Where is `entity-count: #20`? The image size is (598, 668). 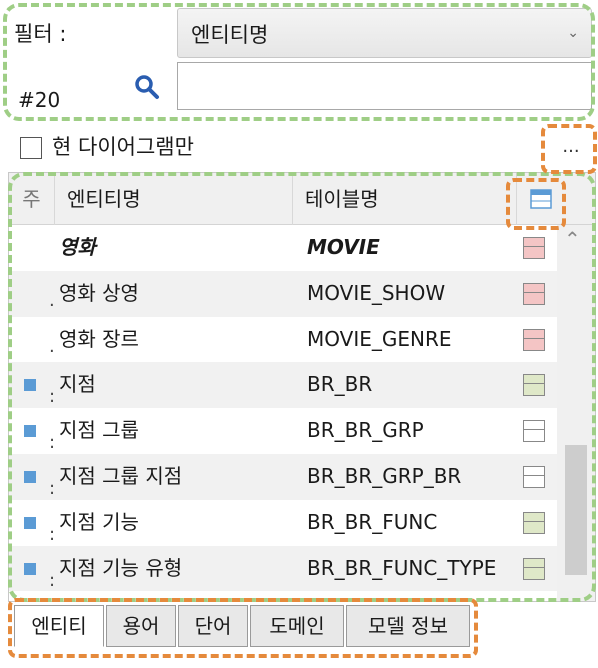 entity-count: #20 is located at coordinates (39, 100).